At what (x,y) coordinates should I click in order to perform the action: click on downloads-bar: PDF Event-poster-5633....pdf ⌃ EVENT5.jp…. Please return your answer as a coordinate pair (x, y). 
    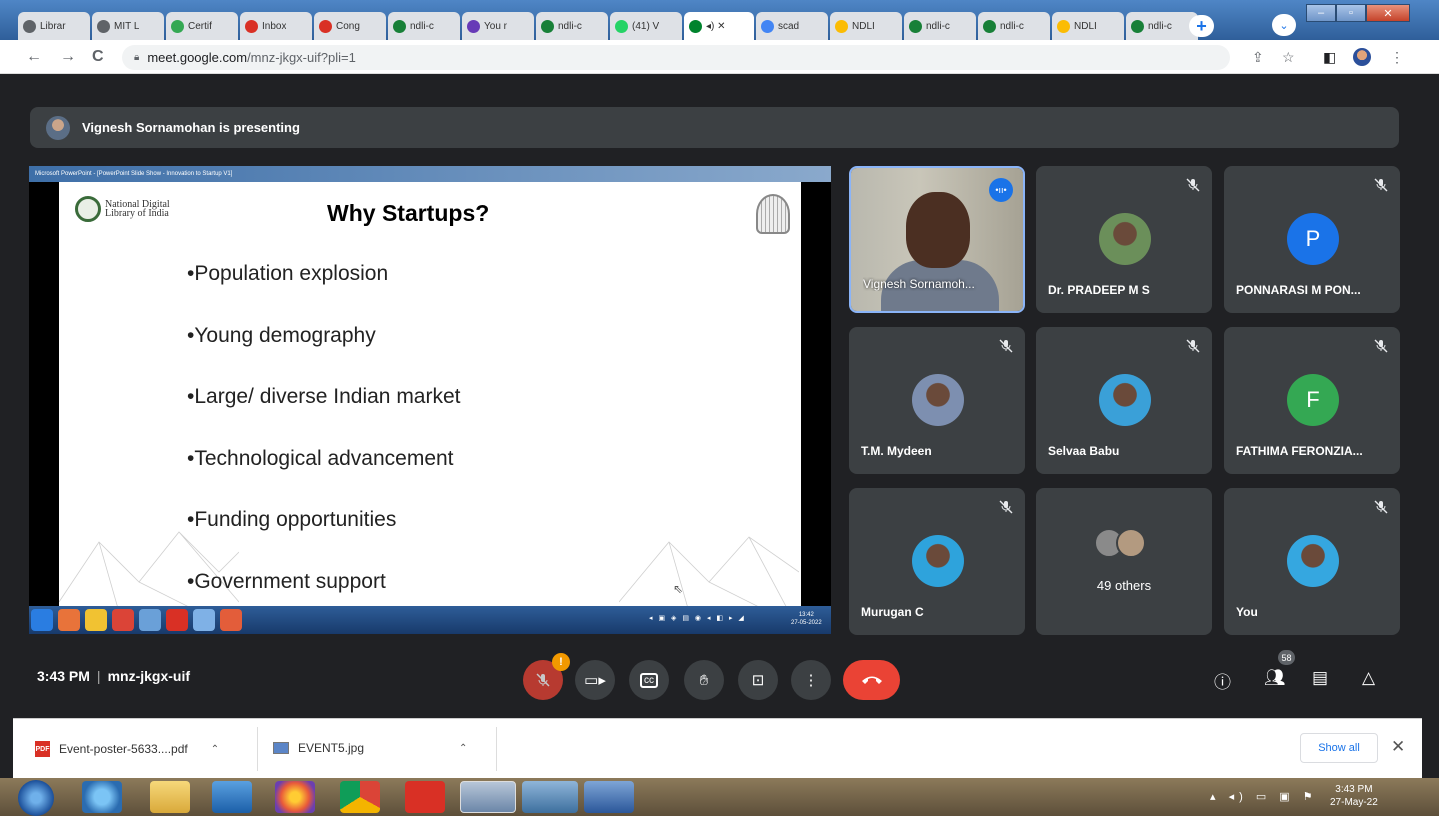
    Looking at the image, I should click on (717, 748).